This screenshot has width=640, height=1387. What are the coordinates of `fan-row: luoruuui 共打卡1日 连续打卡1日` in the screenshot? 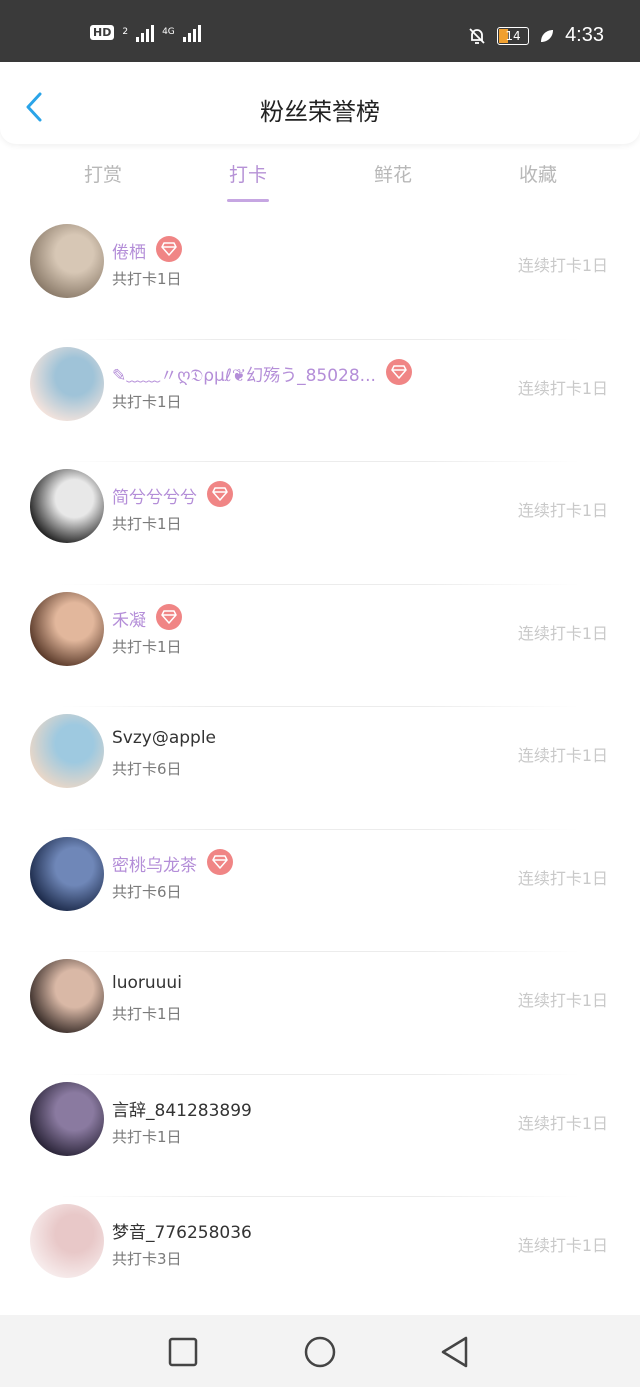 It's located at (320, 1012).